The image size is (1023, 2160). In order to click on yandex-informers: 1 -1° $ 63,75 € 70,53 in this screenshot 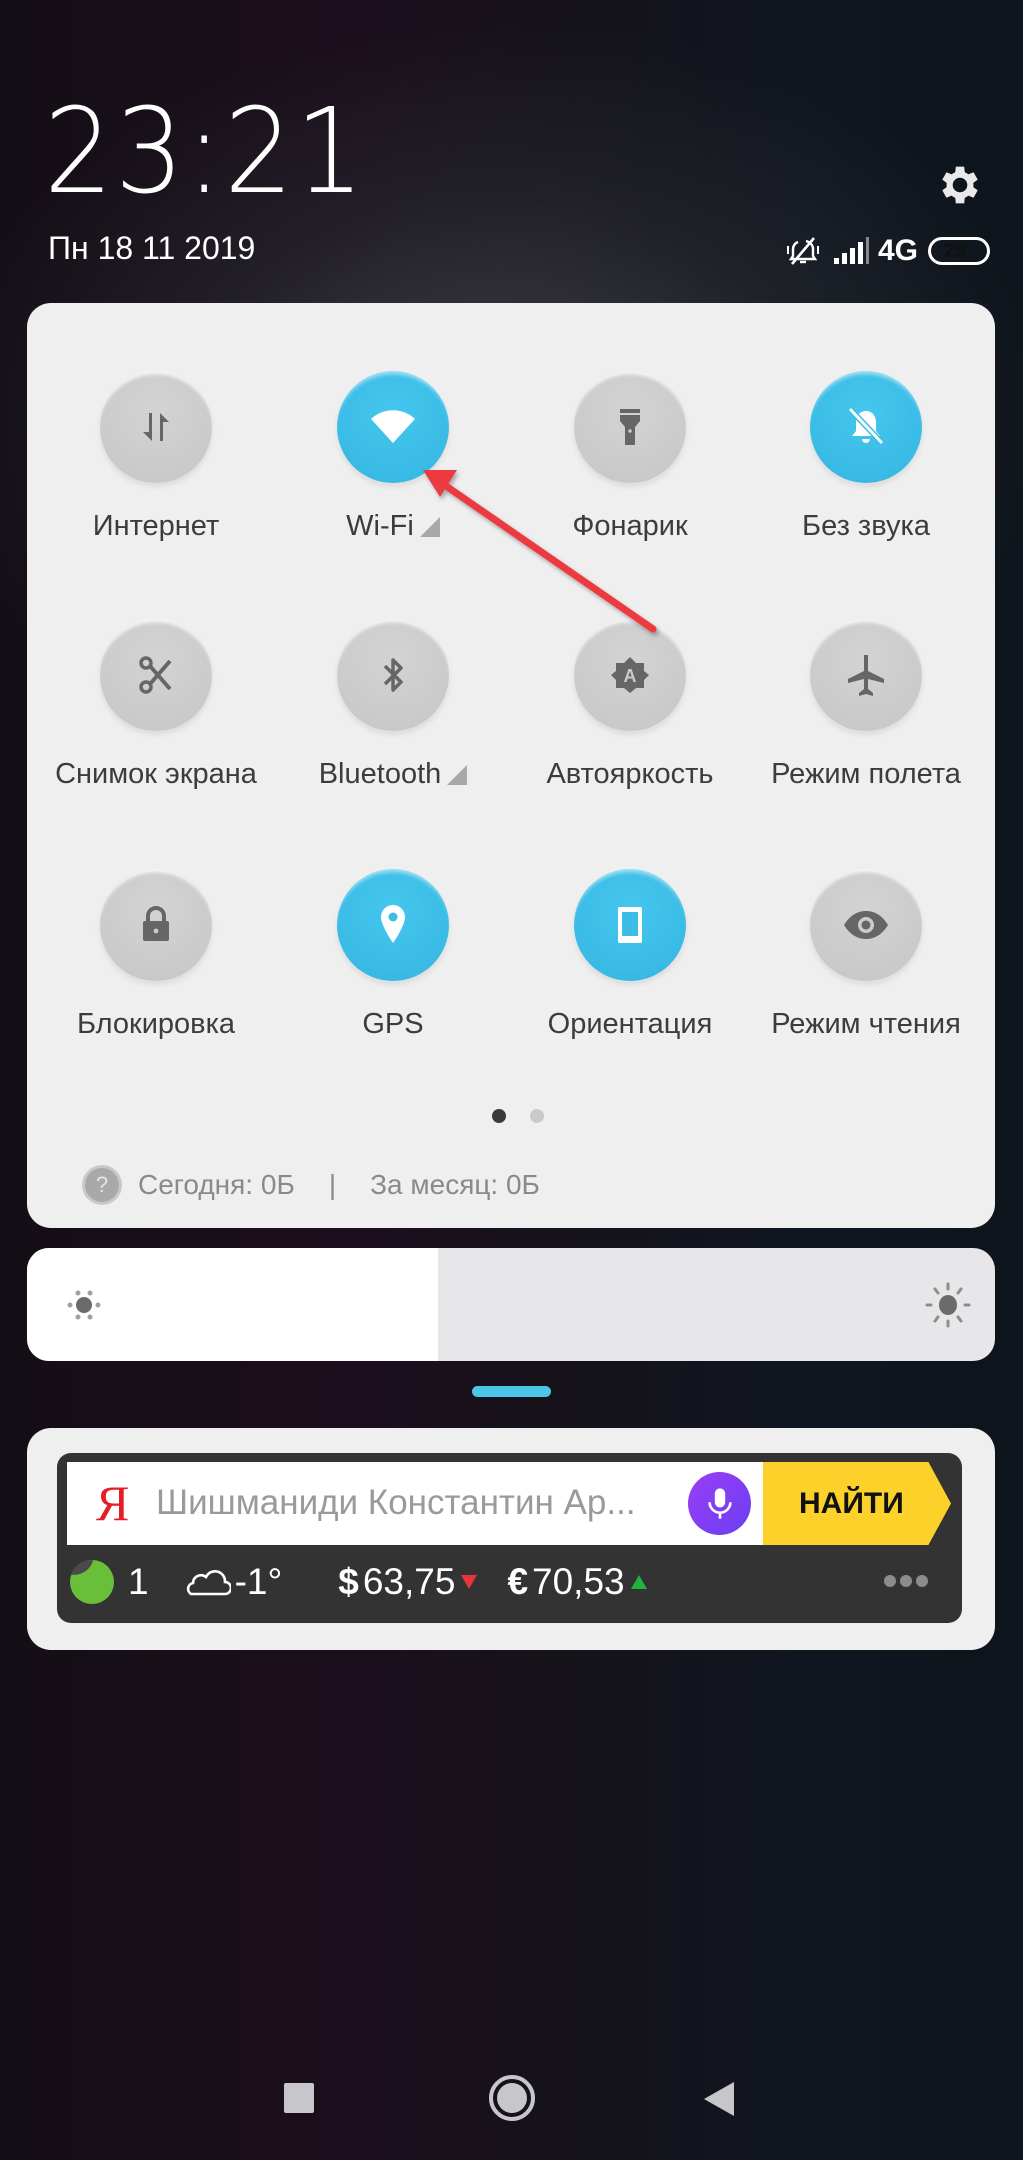, I will do `click(358, 1582)`.